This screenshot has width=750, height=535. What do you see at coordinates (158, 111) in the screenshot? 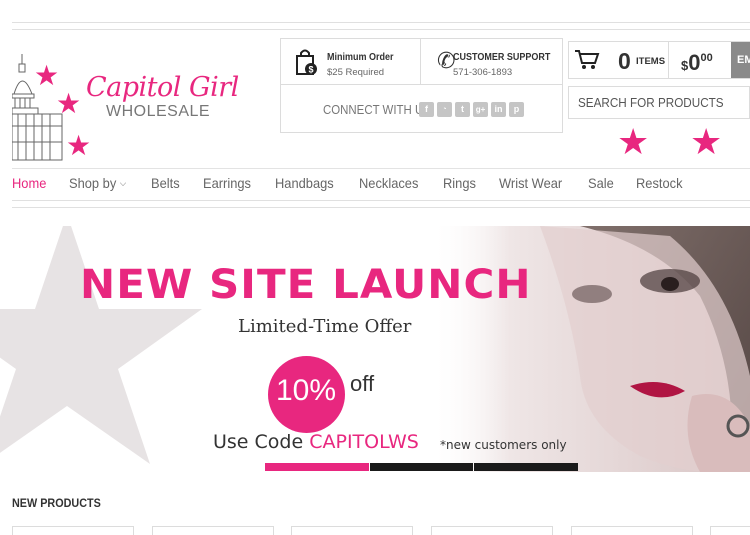
I see `logo-wholesale-text: WHOLESALE` at bounding box center [158, 111].